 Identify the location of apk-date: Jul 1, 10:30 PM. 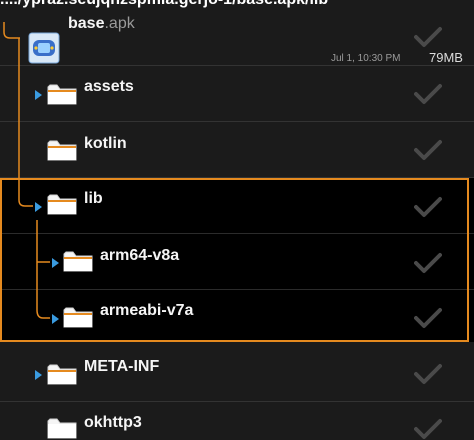
(366, 58).